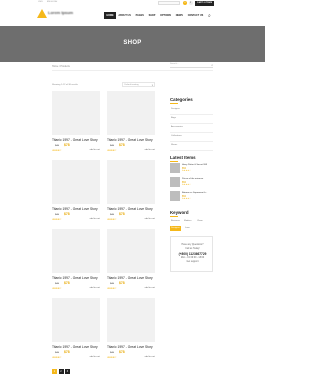 Image resolution: width=320 pixels, height=380 pixels. What do you see at coordinates (181, 99) in the screenshot?
I see `categories-heading: Categories` at bounding box center [181, 99].